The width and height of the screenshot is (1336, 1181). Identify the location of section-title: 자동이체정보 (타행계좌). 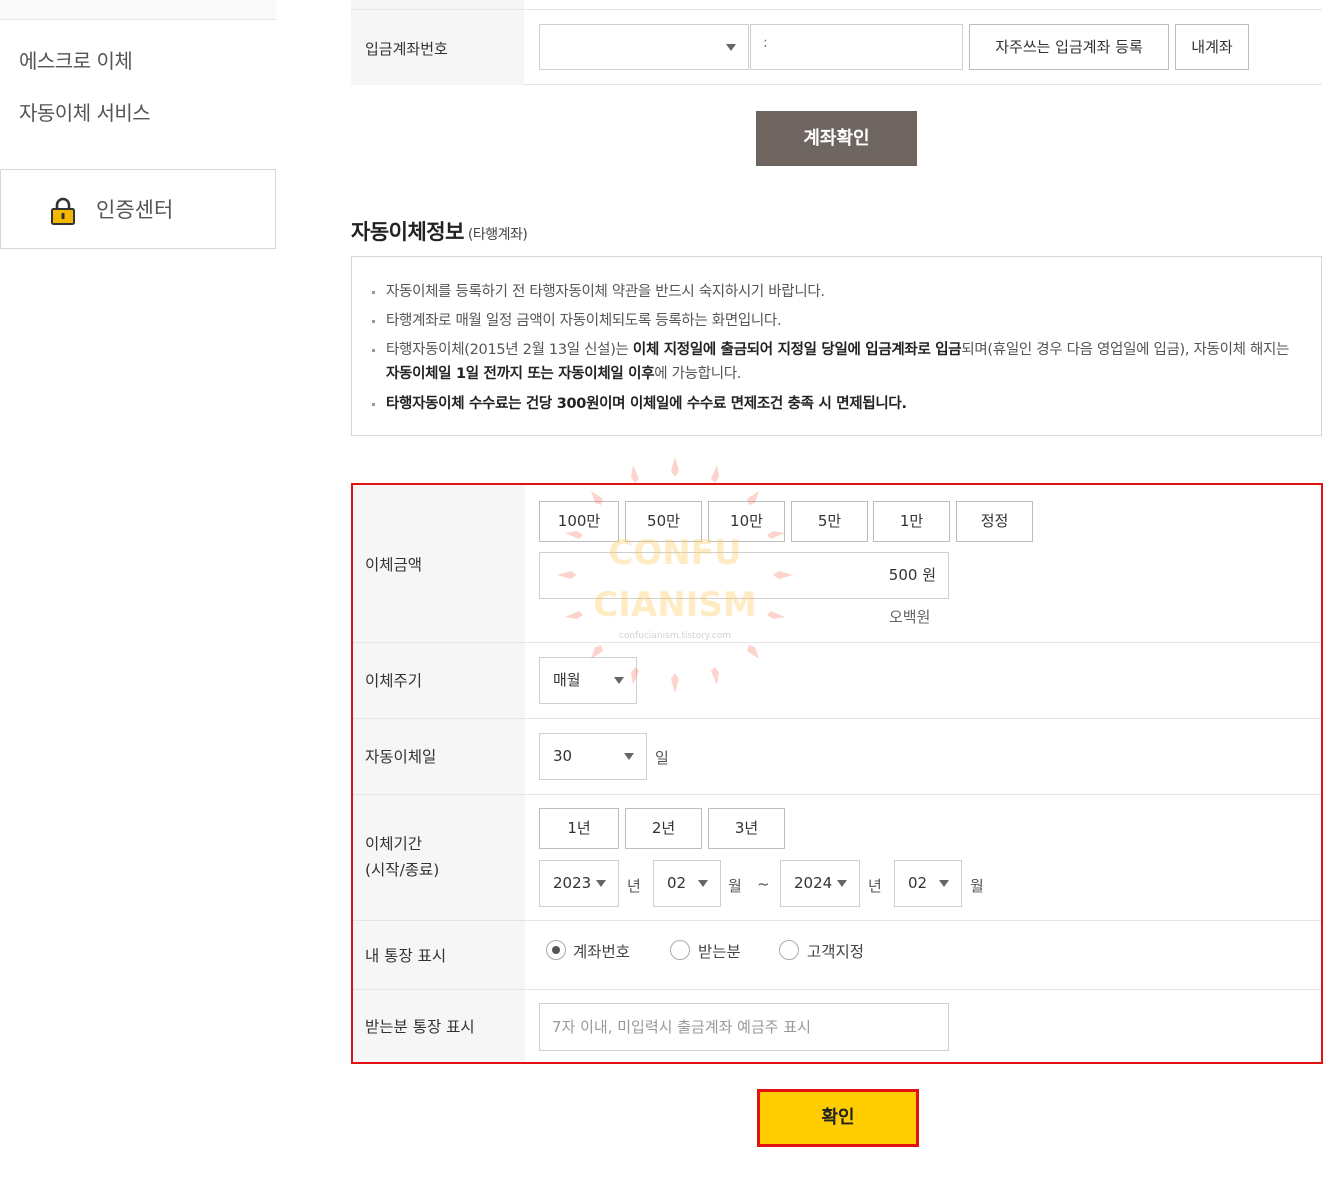
(439, 231).